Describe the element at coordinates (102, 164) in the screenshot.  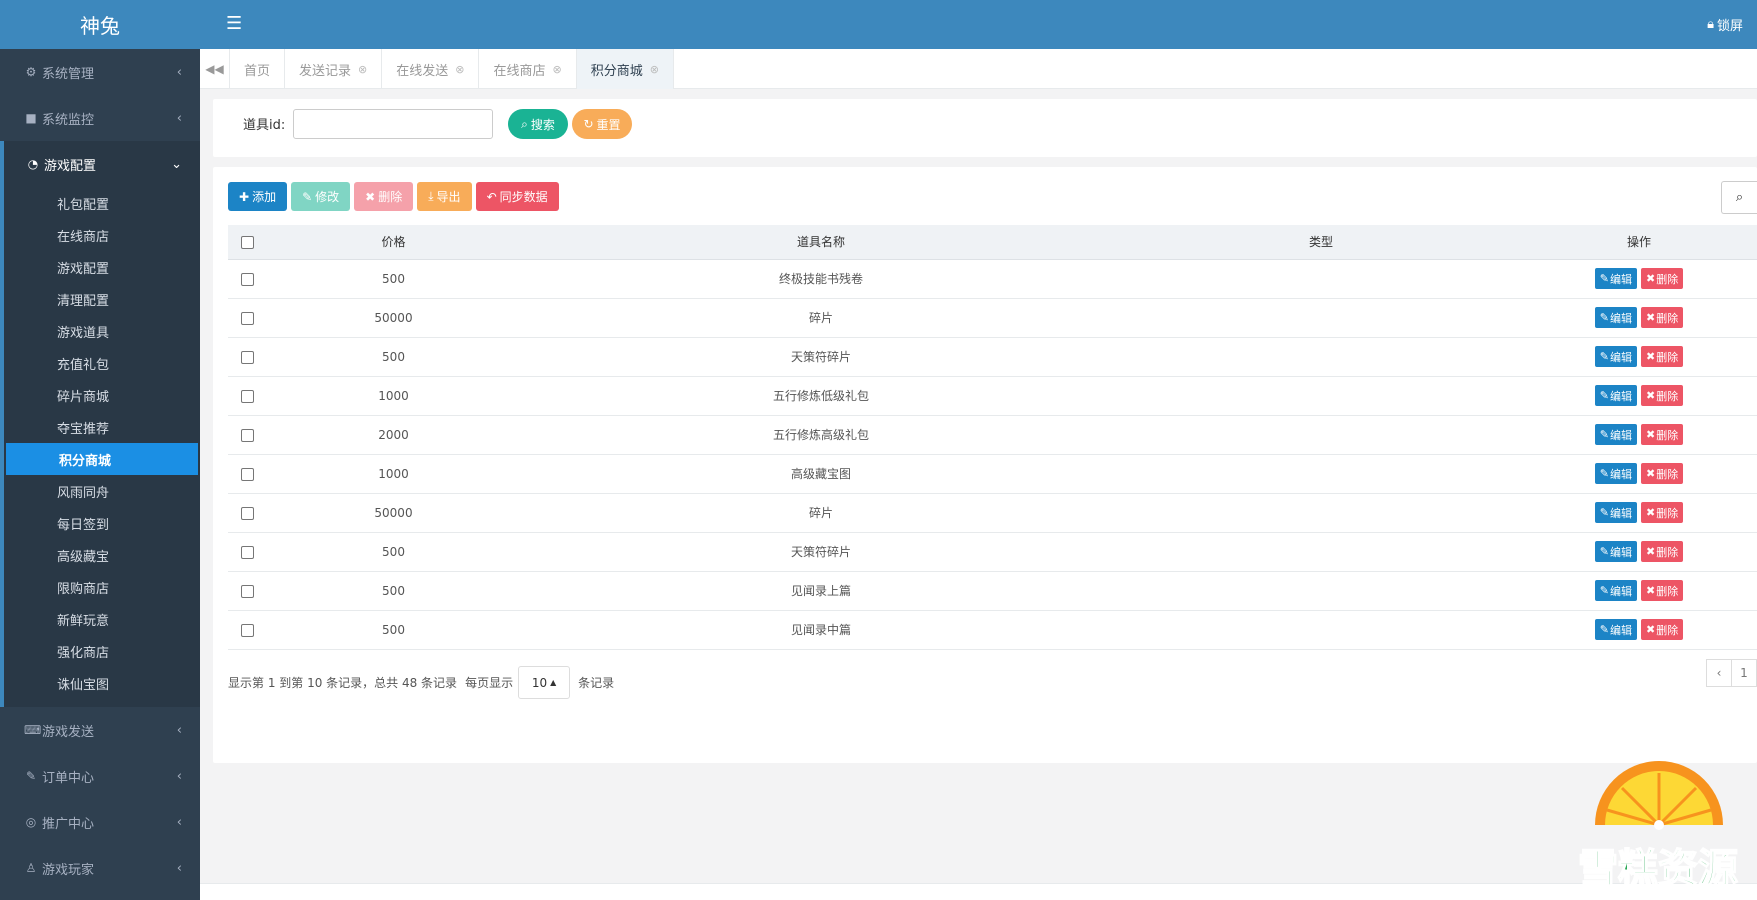
I see `nav-item-game-config: ◔ 游戏配置 ⌄` at that location.